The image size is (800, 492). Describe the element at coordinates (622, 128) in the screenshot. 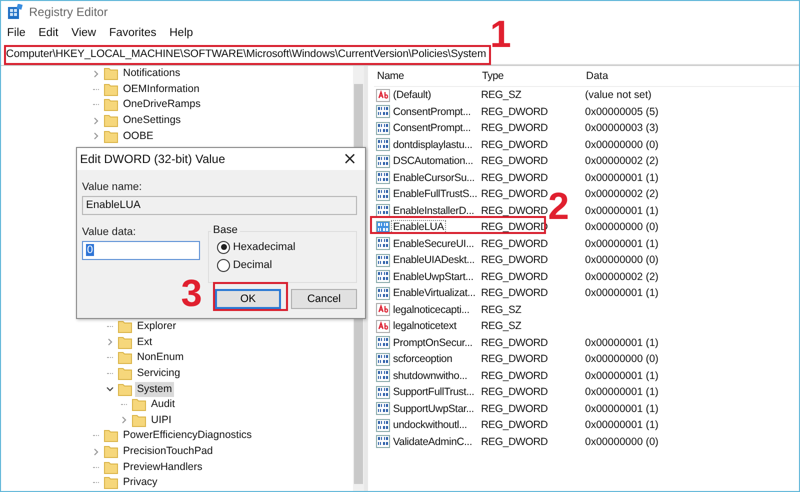

I see `value-data: 0x00000003 (3)` at that location.